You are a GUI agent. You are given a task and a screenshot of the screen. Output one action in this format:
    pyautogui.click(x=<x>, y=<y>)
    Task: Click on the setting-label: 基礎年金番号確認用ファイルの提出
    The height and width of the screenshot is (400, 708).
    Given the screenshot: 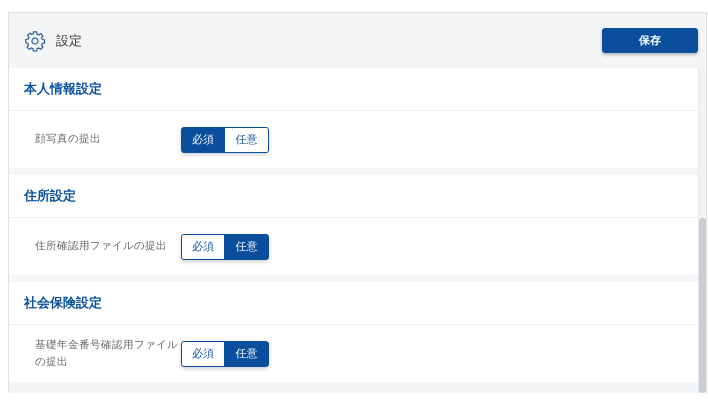 What is the action you would take?
    pyautogui.click(x=107, y=354)
    